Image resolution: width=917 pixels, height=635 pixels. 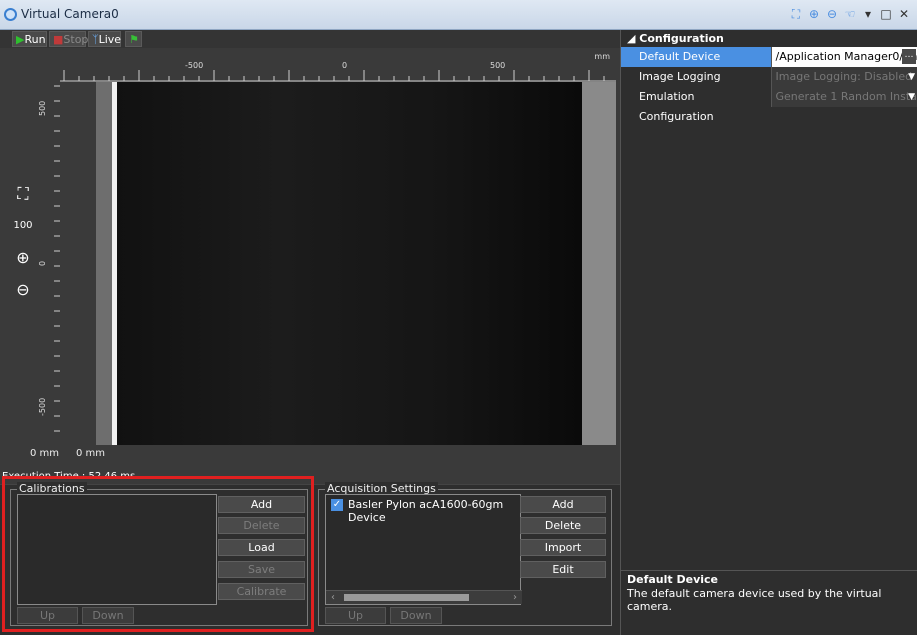 I want to click on live-button: ᛉLive, so click(x=104, y=39).